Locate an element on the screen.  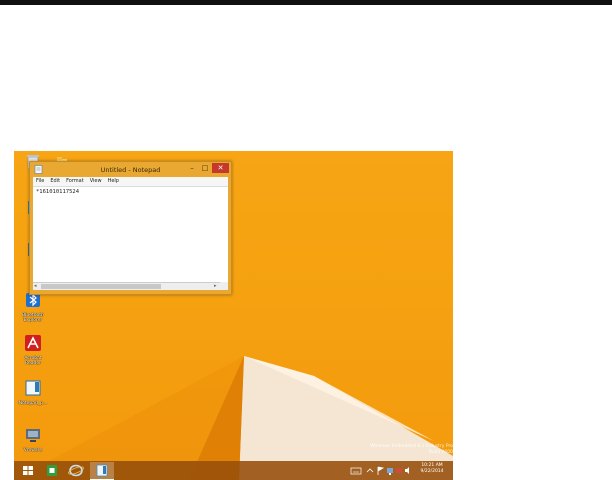
menu-edit: Edit is located at coordinates (55, 181).